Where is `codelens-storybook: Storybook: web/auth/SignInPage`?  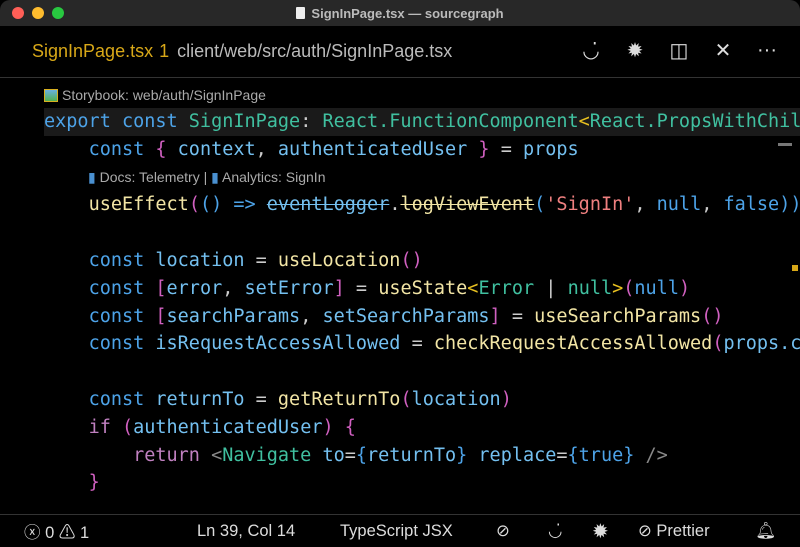
codelens-storybook: Storybook: web/auth/SignInPage is located at coordinates (155, 95).